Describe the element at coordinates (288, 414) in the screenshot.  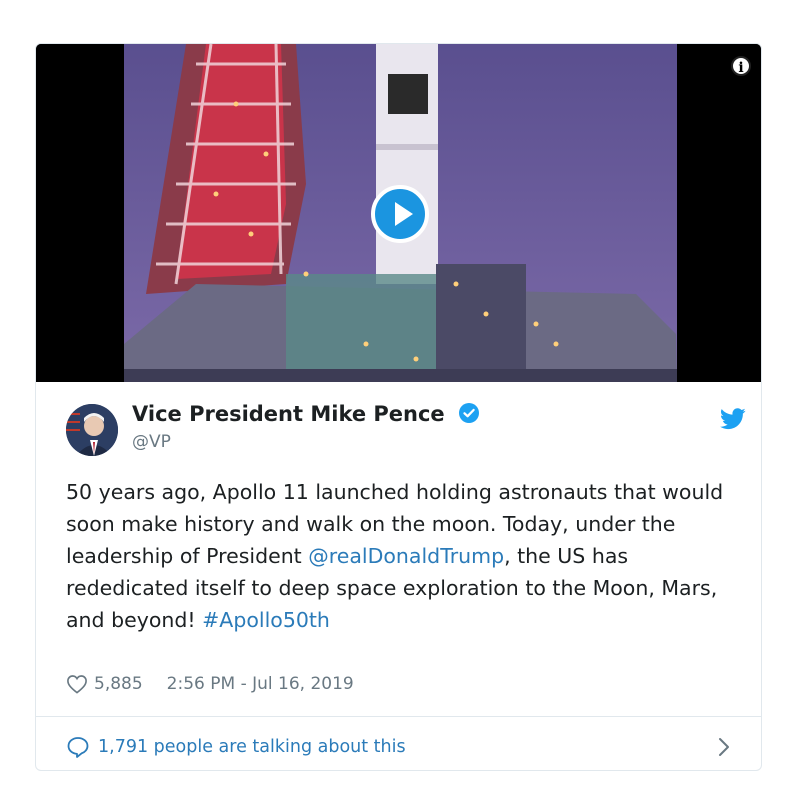
I see `author-name-text: Vice President Mike Pence` at that location.